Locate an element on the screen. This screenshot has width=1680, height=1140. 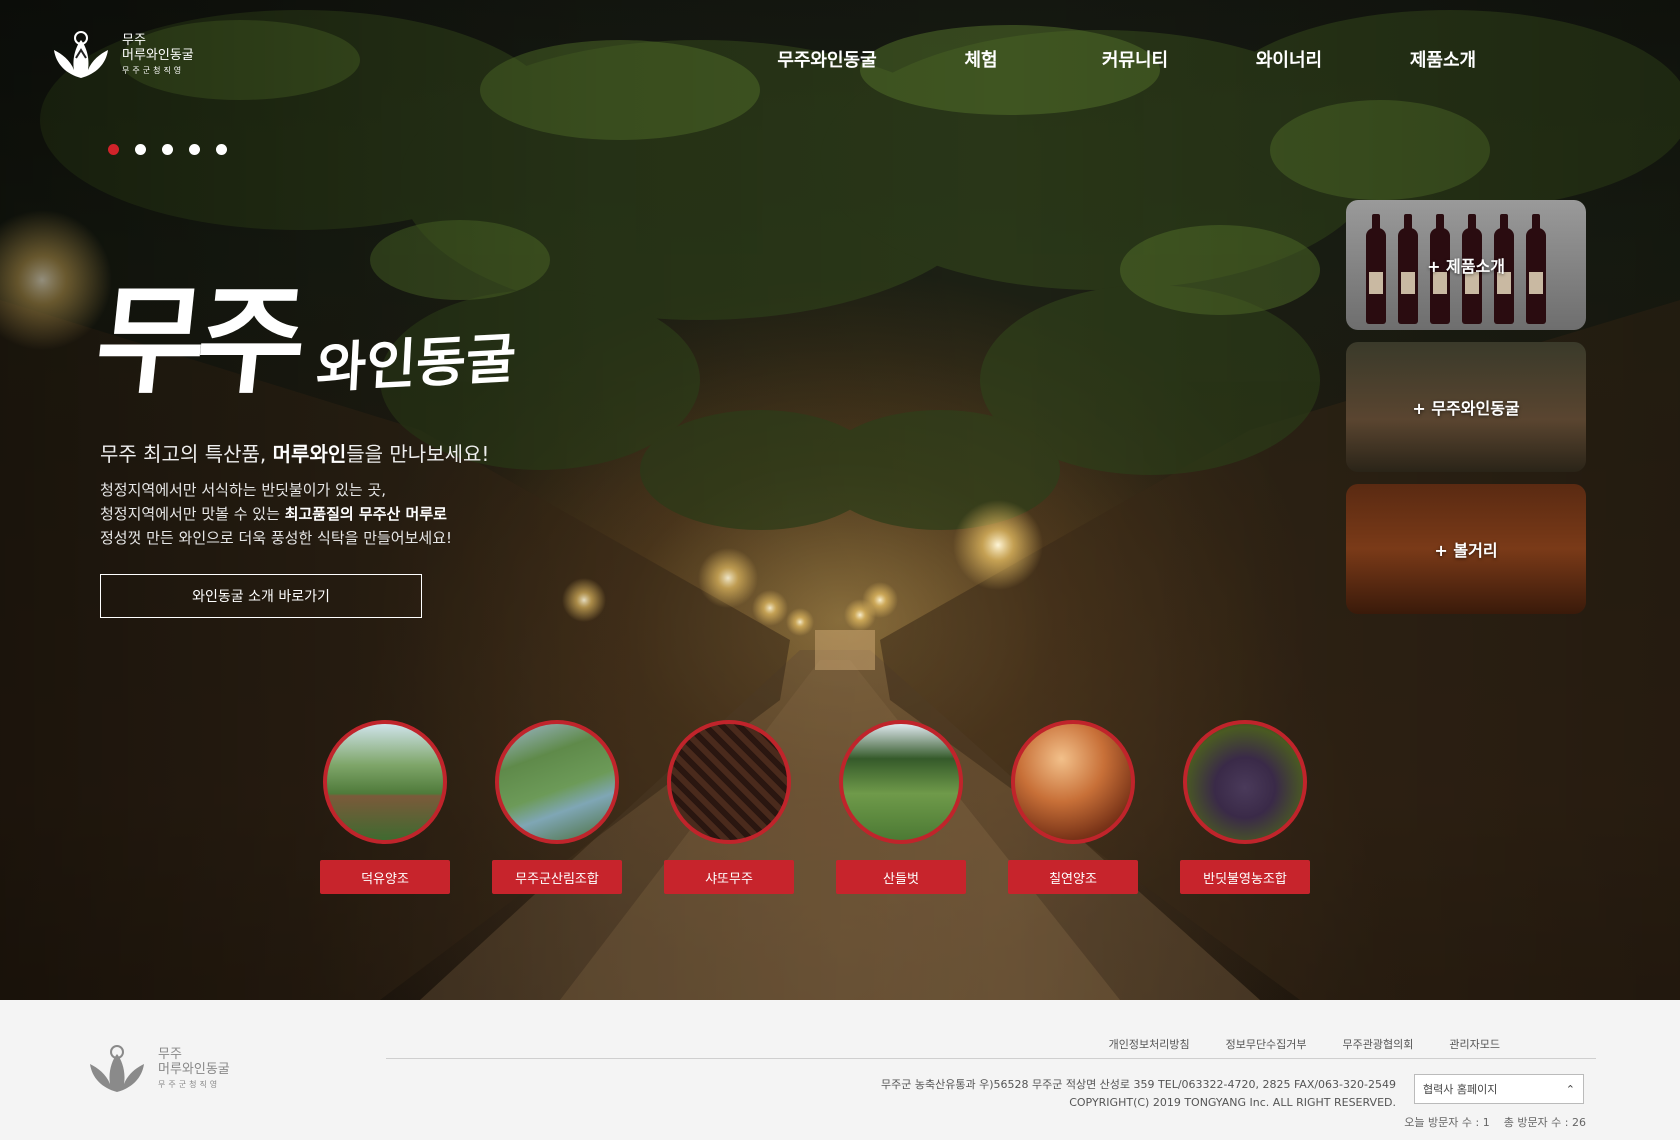
logo-line1: 무주 is located at coordinates (134, 41).